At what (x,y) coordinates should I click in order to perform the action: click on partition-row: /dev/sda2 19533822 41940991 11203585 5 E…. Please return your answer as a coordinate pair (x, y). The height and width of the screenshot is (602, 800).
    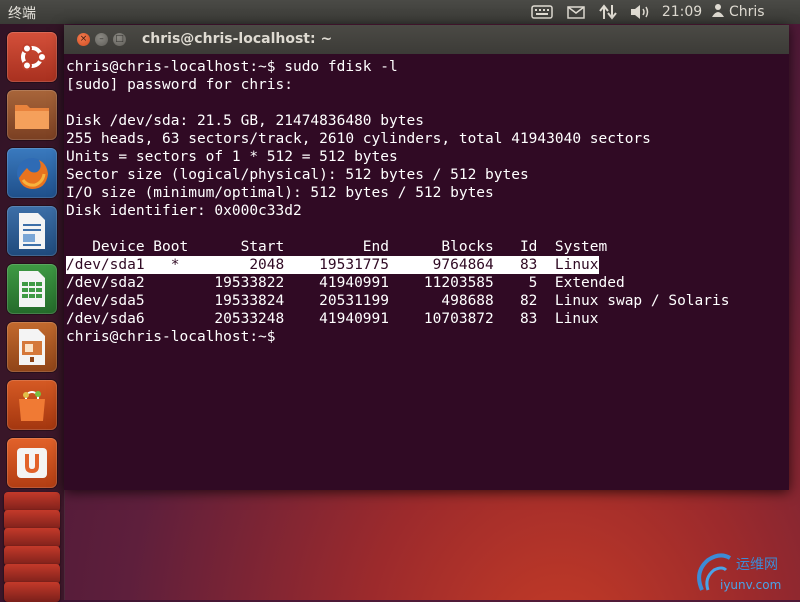
    Looking at the image, I should click on (345, 283).